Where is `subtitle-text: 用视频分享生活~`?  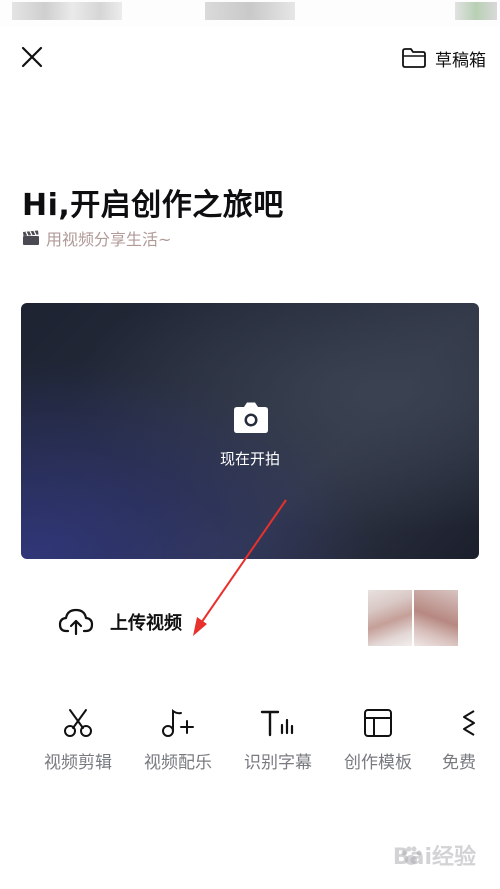 subtitle-text: 用视频分享生活~ is located at coordinates (109, 239).